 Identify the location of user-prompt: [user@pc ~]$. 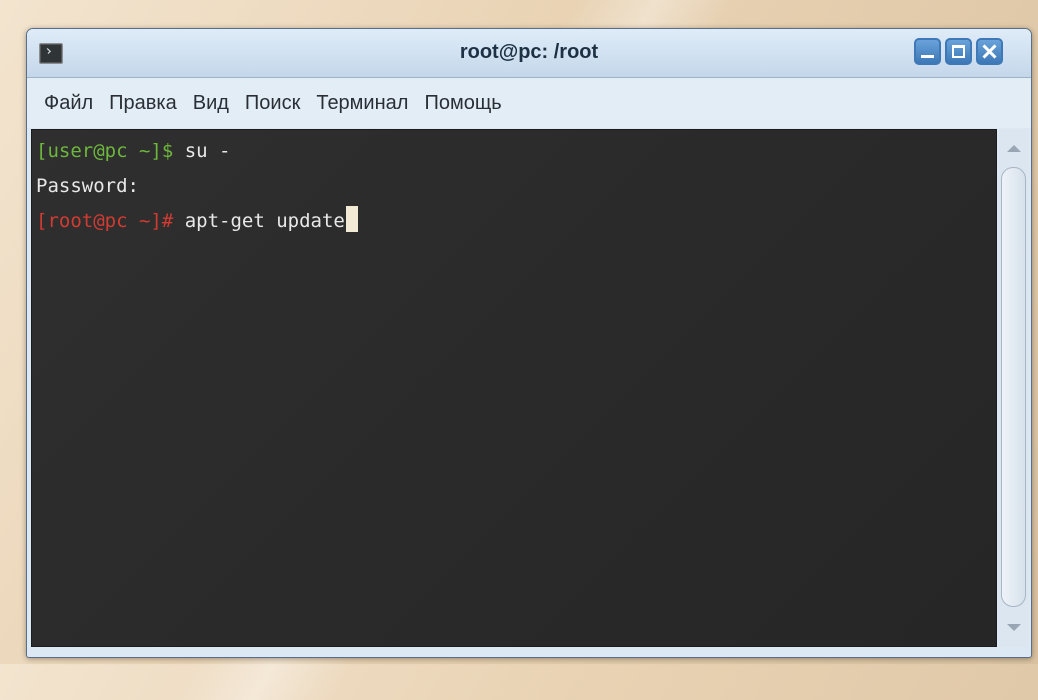
(105, 151).